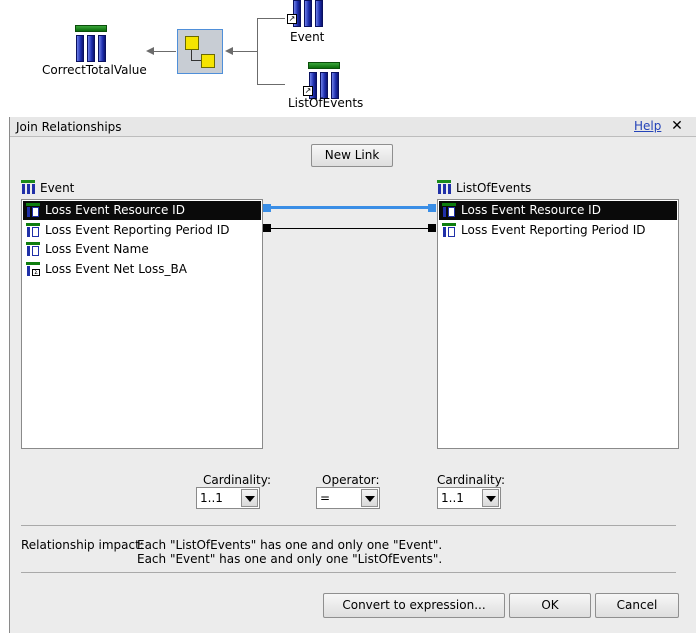 This screenshot has height=633, width=696. I want to click on right-cardinality-label: Cardinality:, so click(471, 480).